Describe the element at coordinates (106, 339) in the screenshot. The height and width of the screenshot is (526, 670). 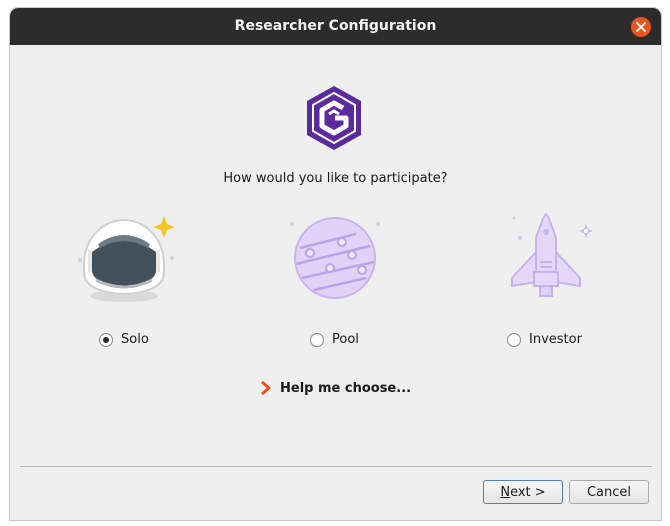
I see `solo-radio` at that location.